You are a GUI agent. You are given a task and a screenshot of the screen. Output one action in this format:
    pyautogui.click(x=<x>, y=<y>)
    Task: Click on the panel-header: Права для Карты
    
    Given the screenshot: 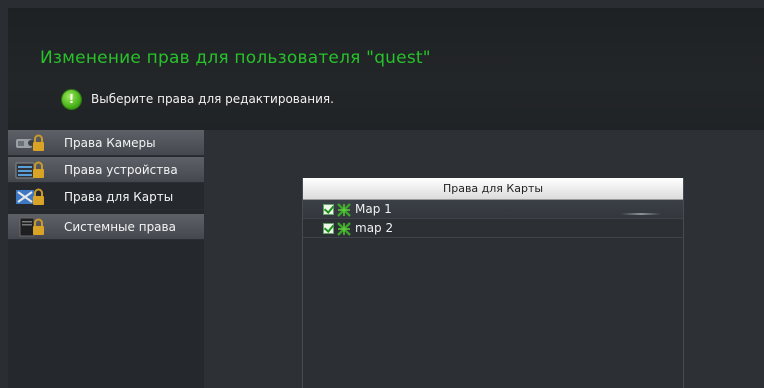 What is the action you would take?
    pyautogui.click(x=493, y=189)
    